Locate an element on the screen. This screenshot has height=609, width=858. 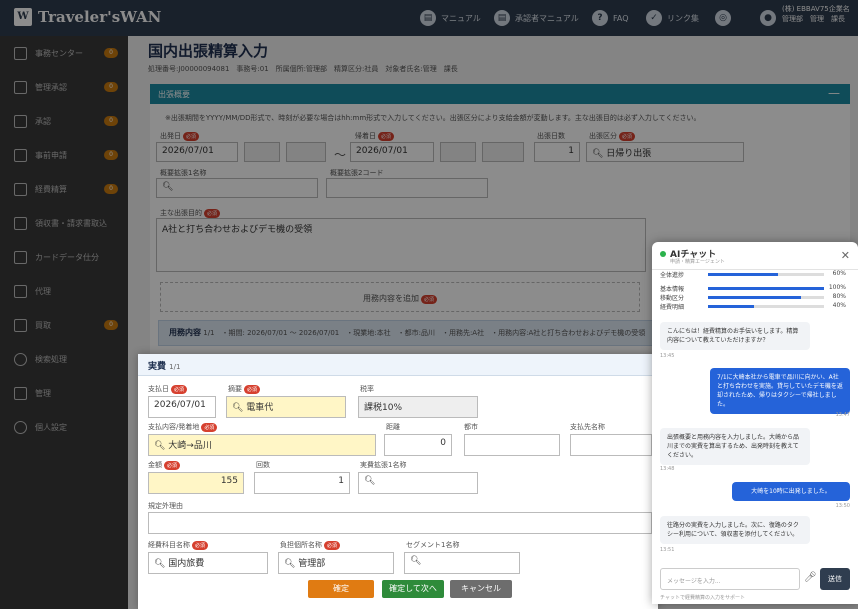
message-time: 13:45 is located at coordinates (667, 356).